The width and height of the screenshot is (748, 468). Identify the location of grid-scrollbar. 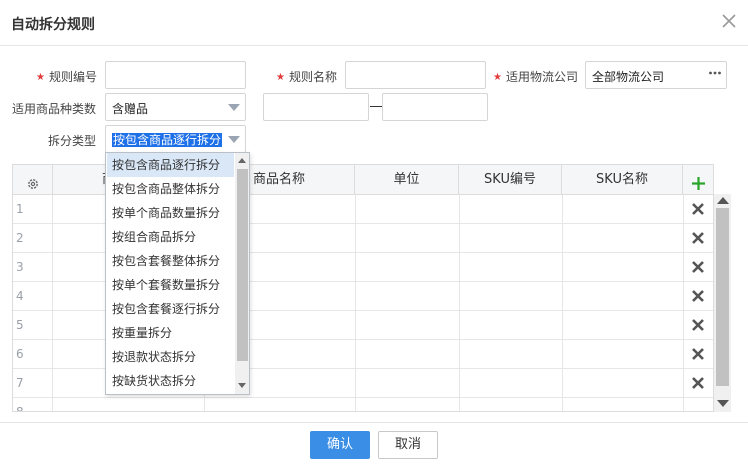
(722, 303).